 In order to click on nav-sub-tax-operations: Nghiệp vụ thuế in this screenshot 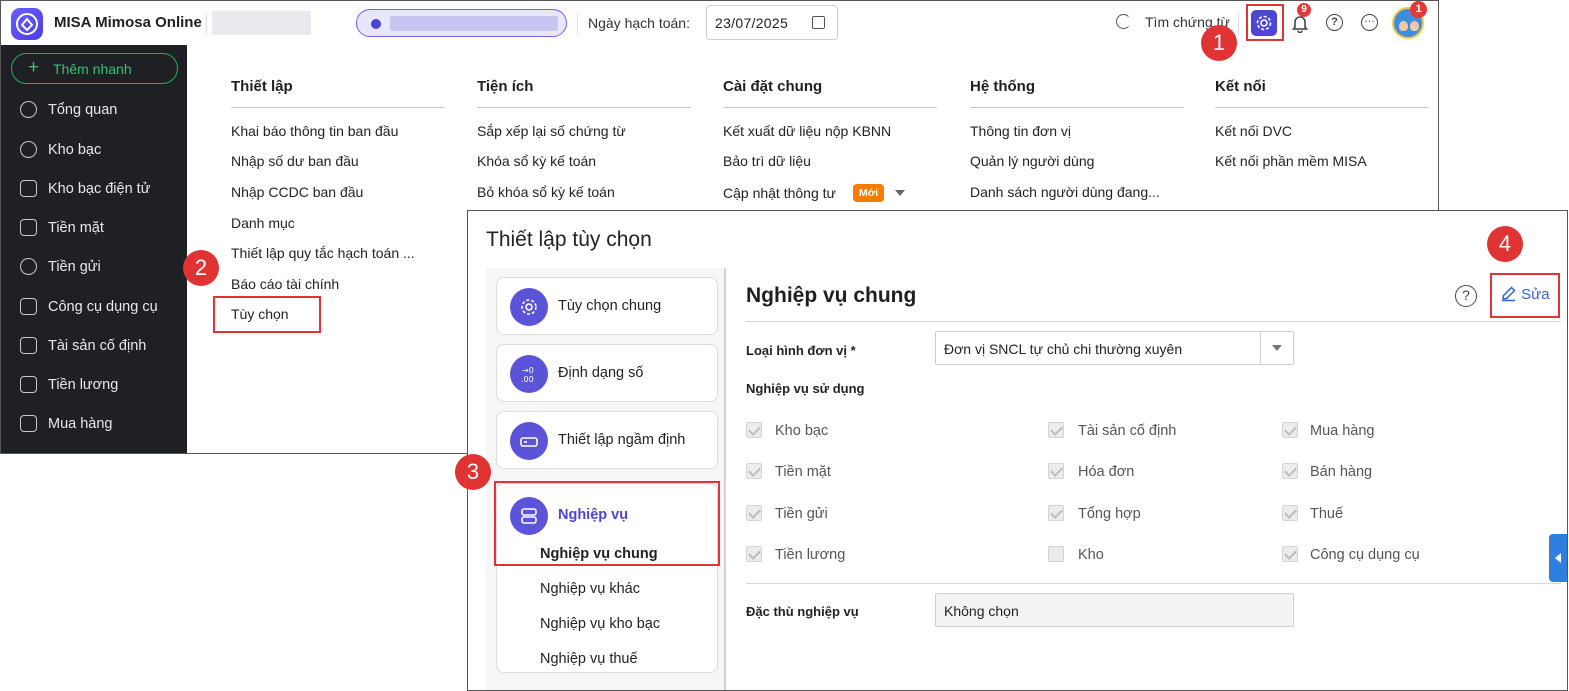, I will do `click(589, 659)`.